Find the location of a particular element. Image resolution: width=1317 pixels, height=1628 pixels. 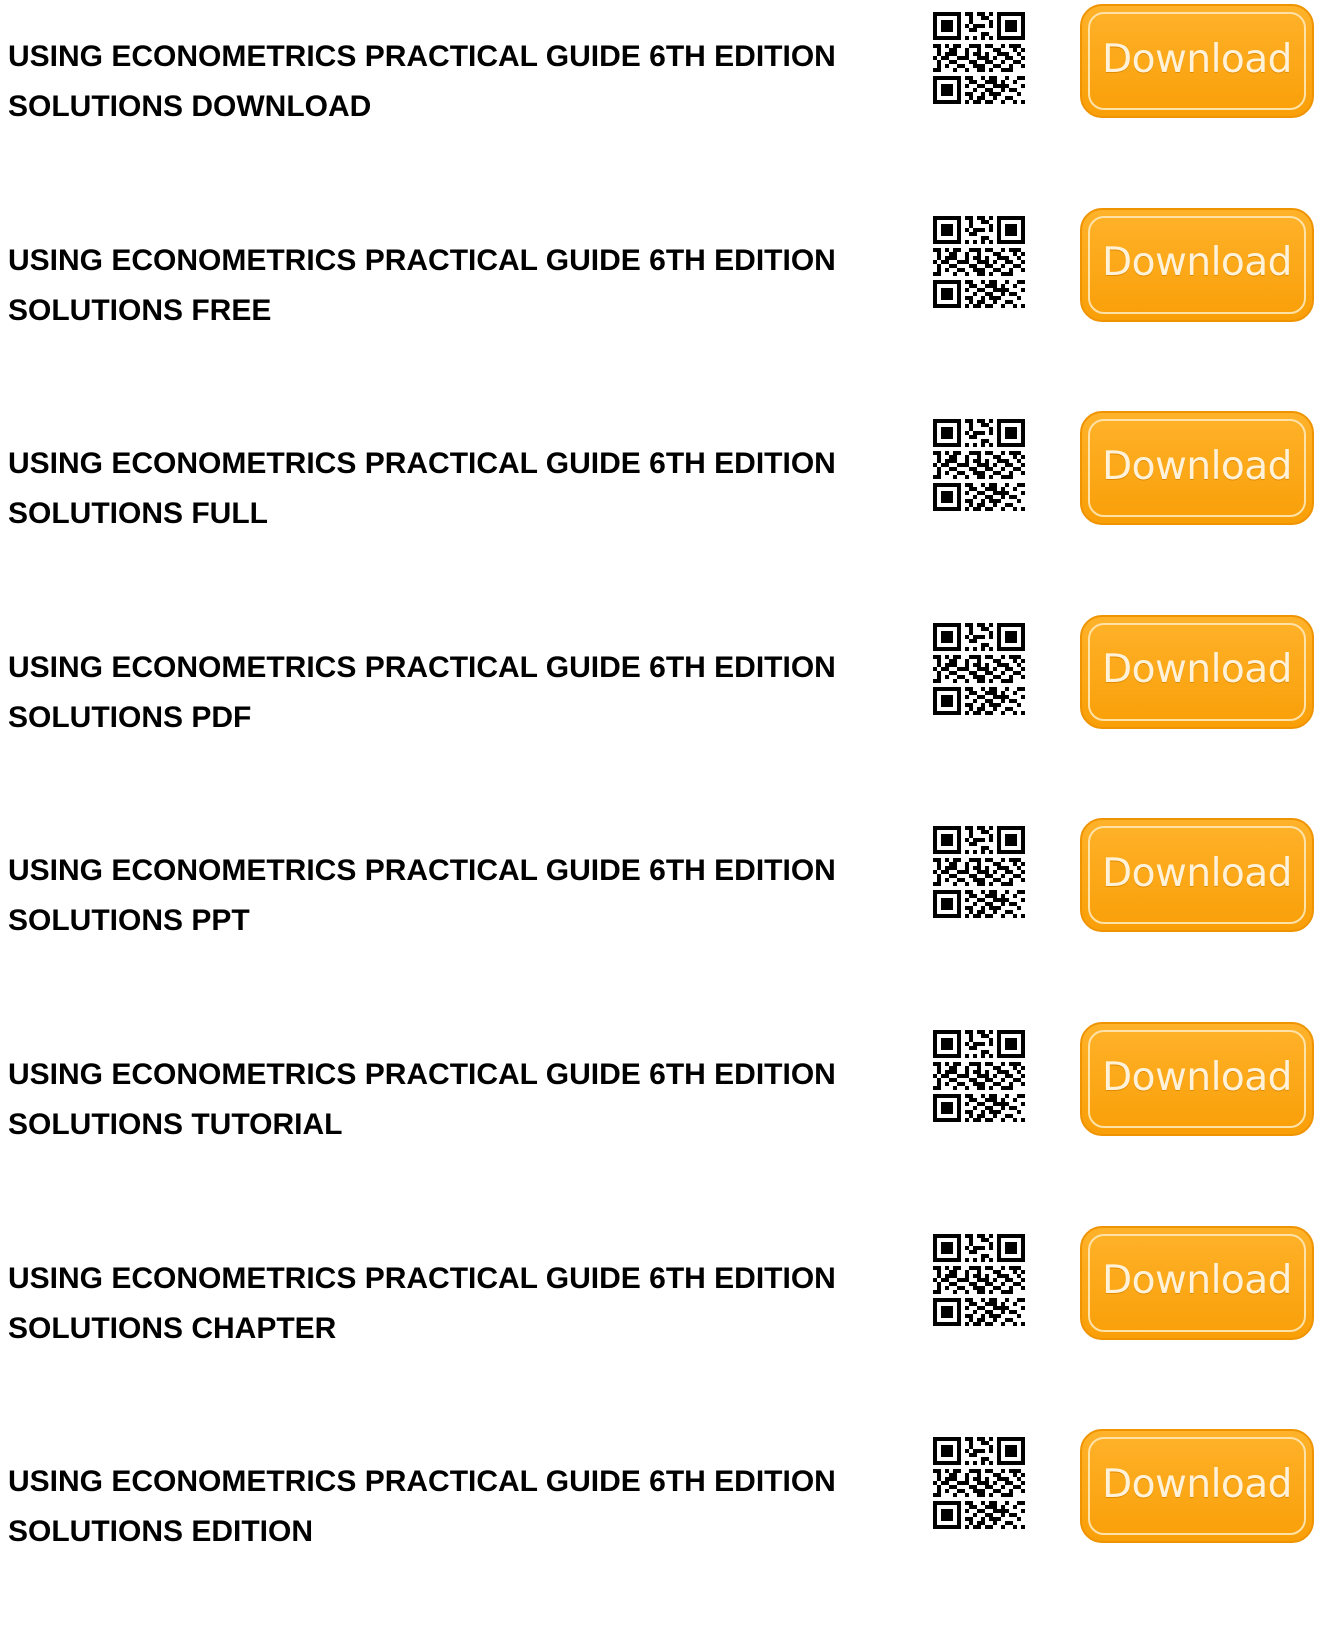

entry-title-line2: SOLUTIONS PDF is located at coordinates (130, 717).